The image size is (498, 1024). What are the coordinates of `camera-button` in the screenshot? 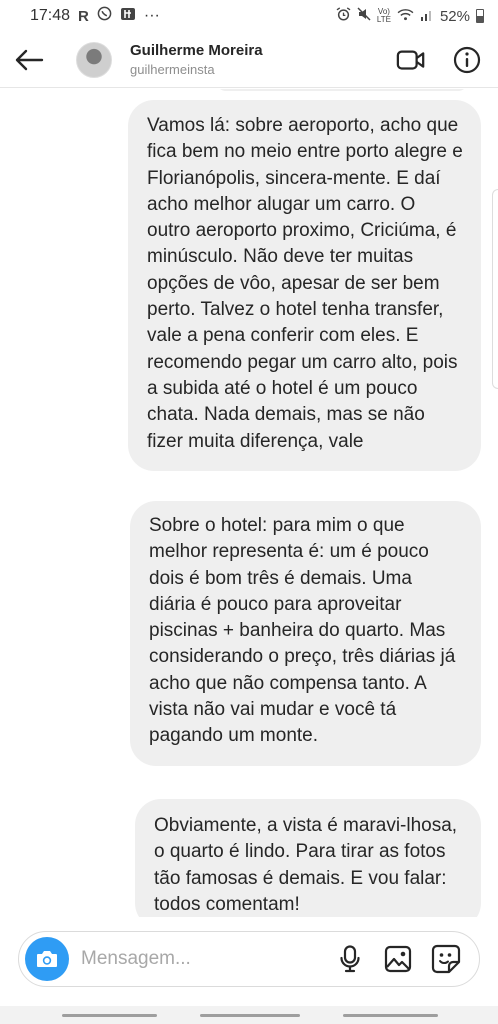 It's located at (47, 959).